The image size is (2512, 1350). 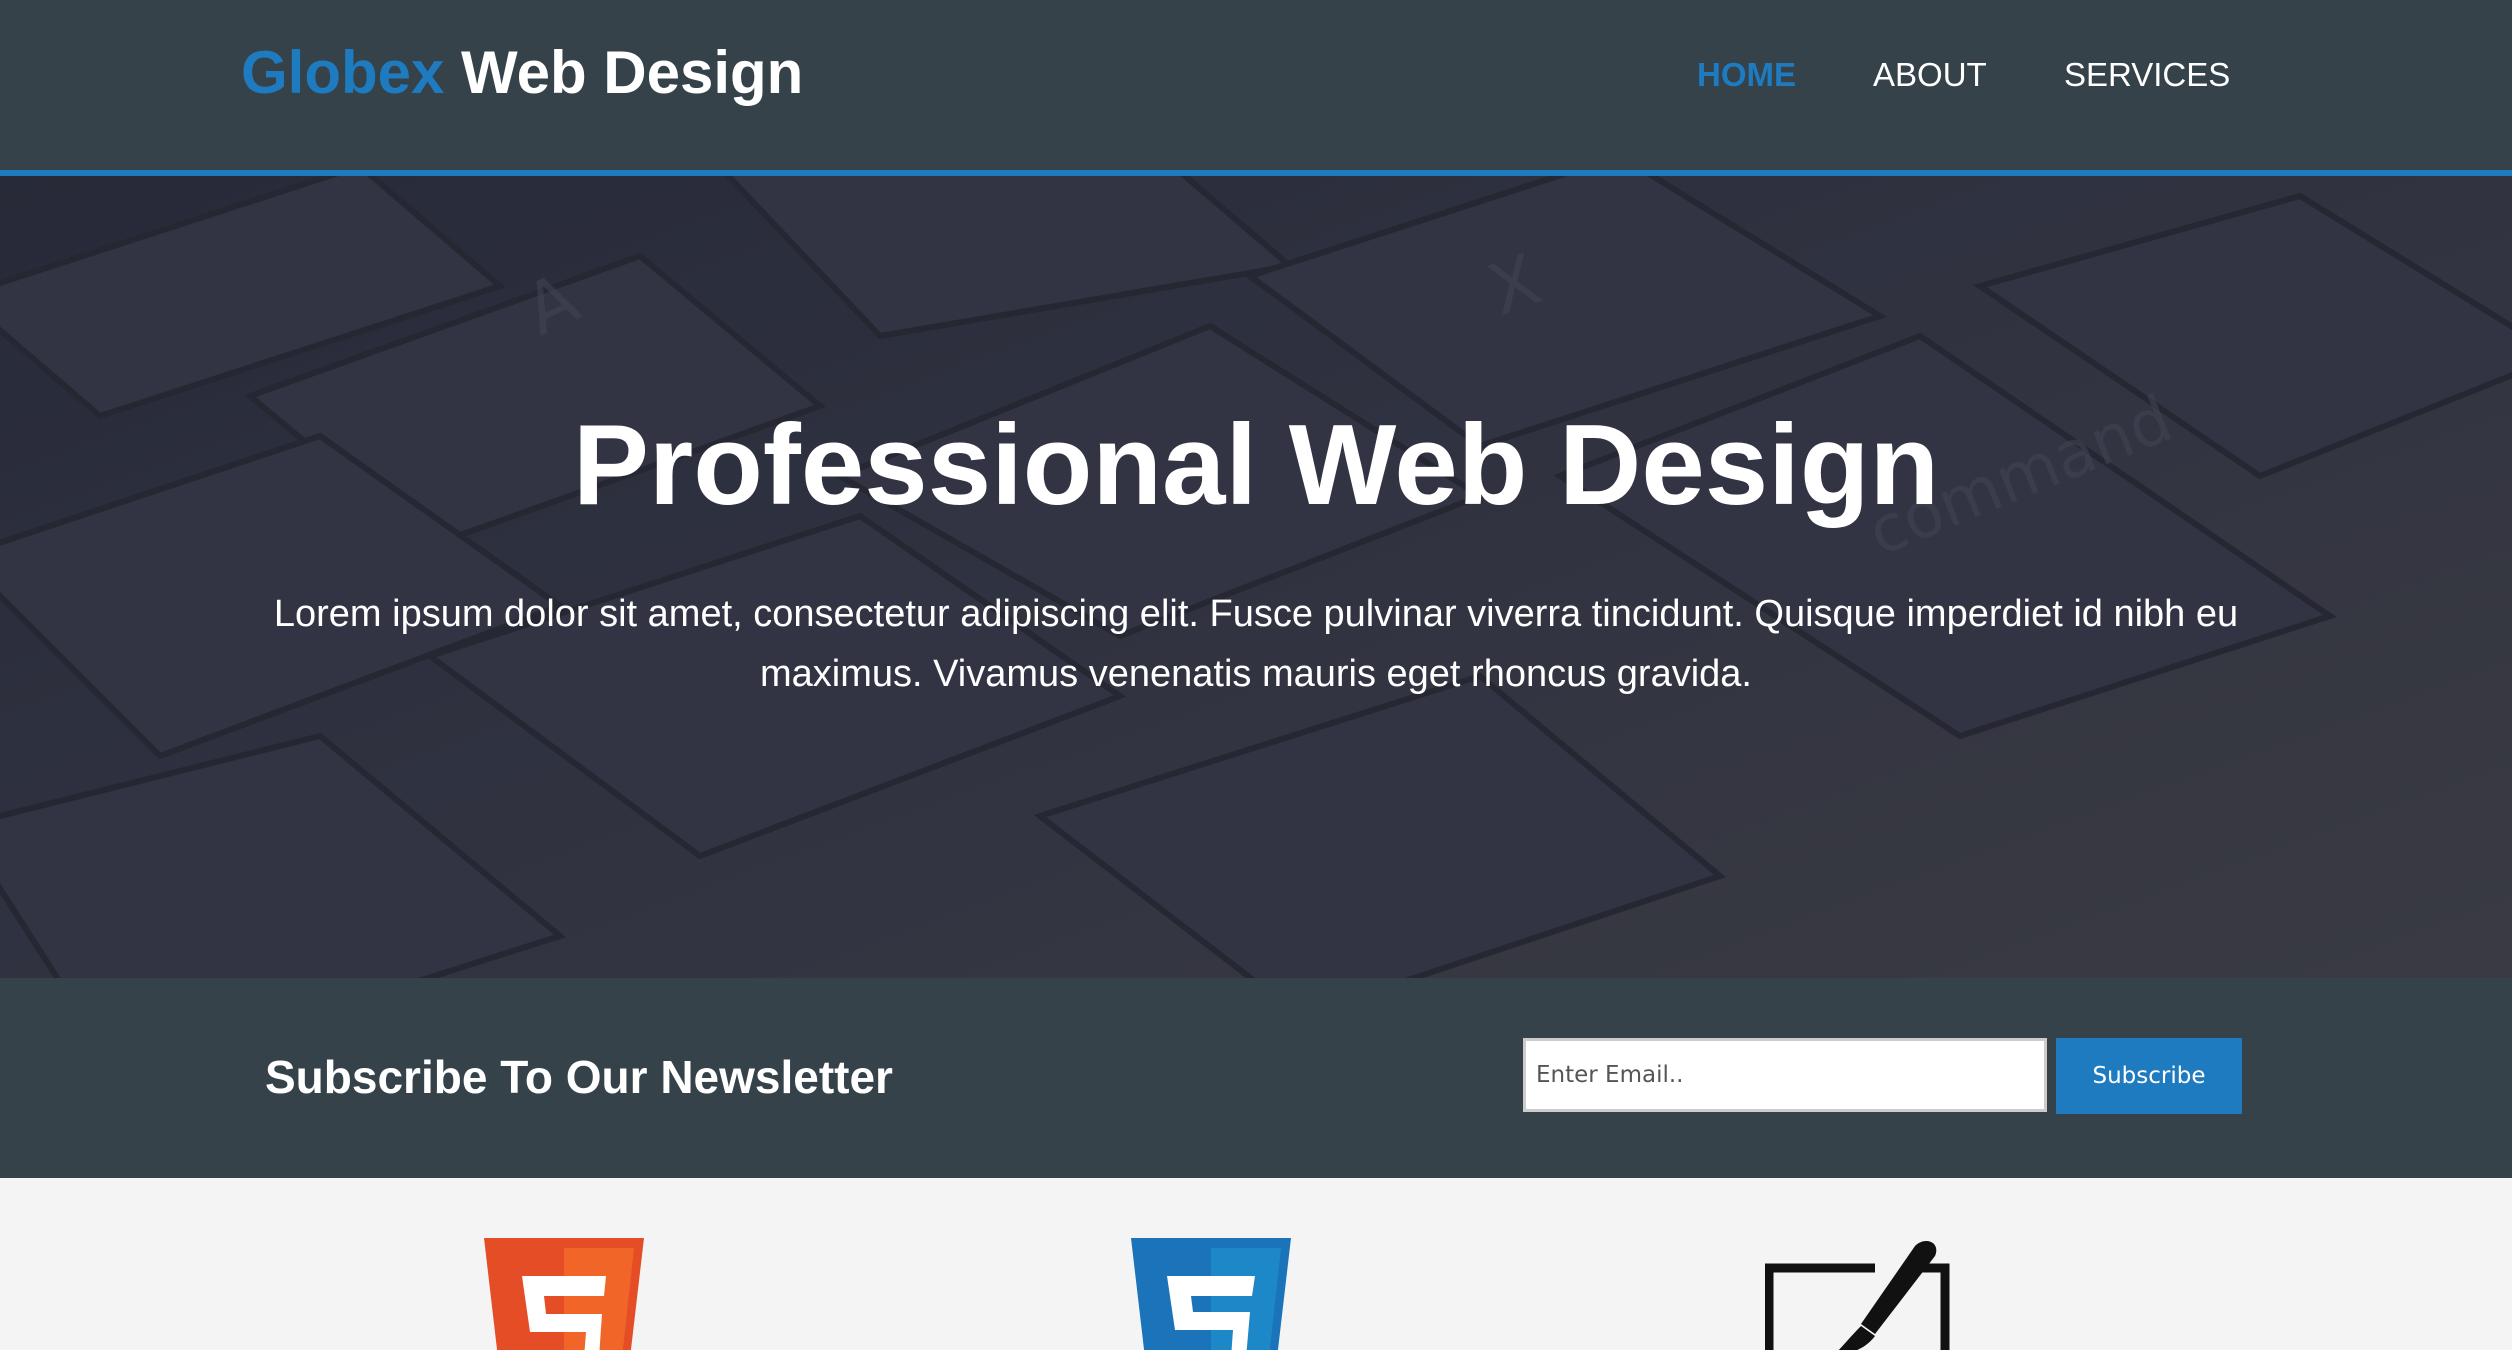 I want to click on html5-icon, so click(x=564, y=1294).